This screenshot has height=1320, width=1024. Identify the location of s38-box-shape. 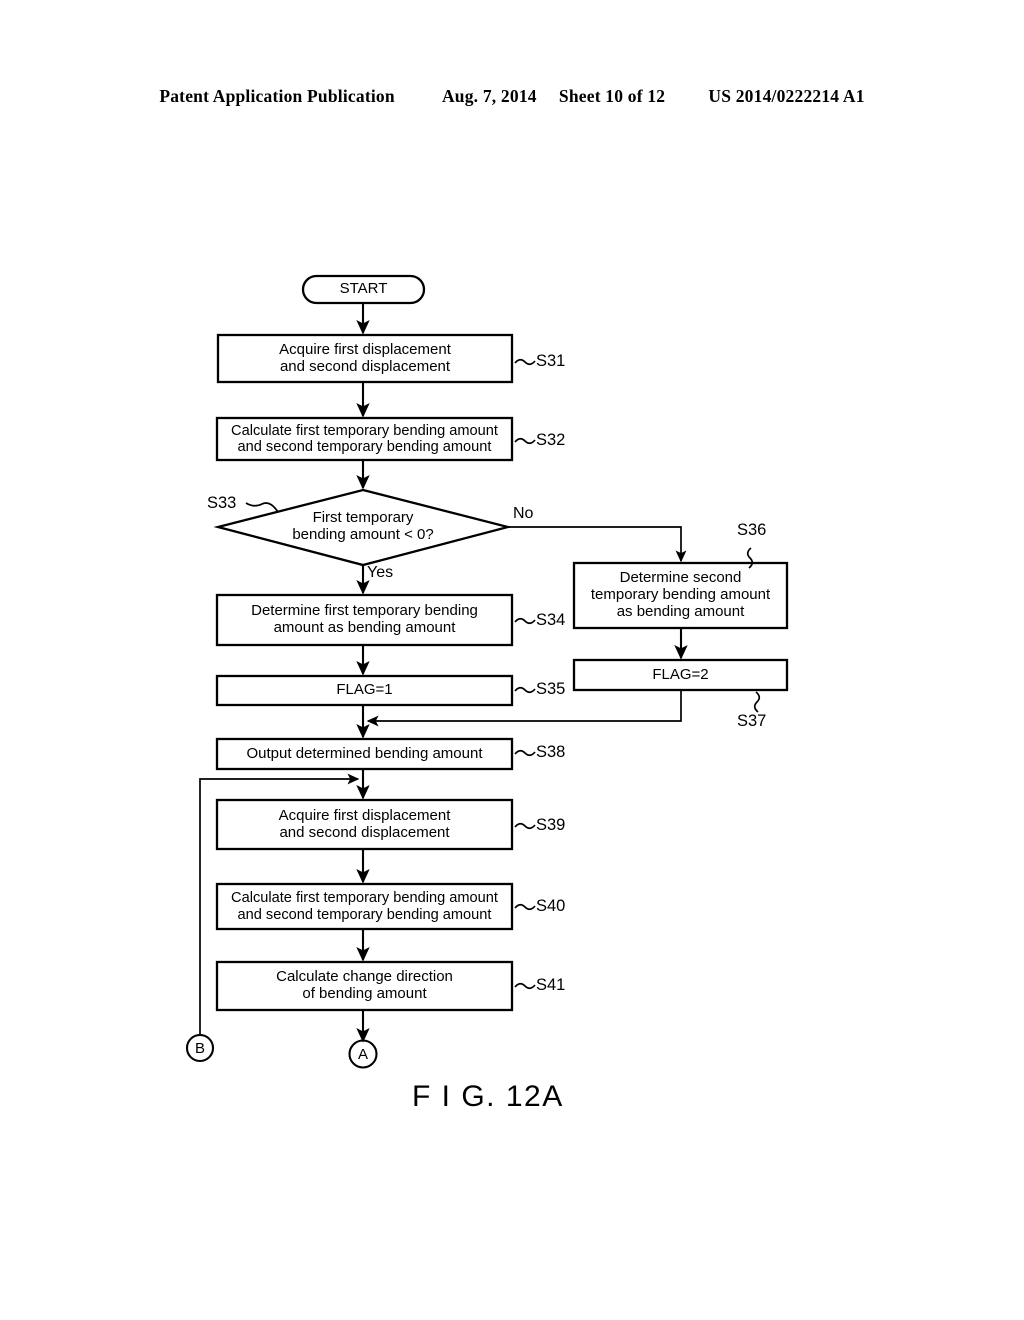
(364, 754).